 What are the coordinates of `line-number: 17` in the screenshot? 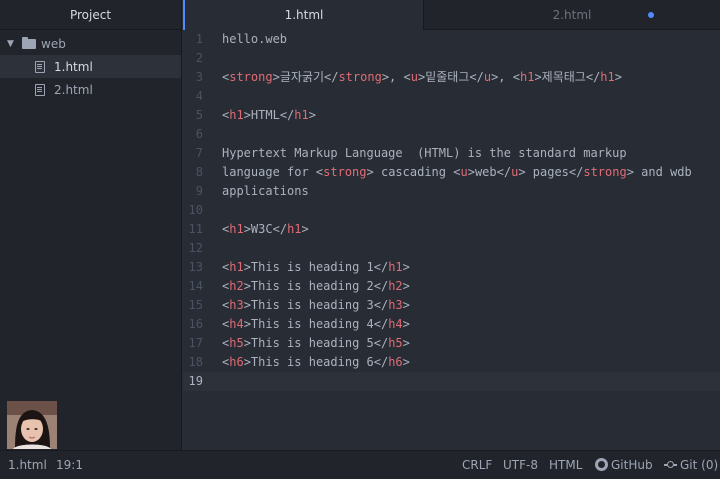 It's located at (195, 343).